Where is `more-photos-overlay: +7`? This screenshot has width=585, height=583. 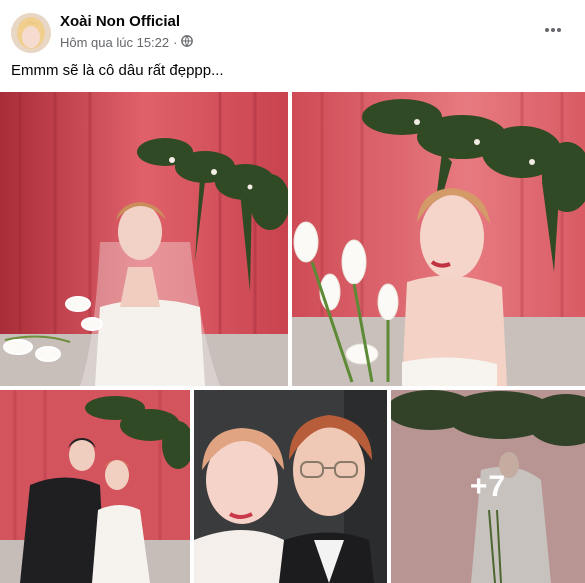 more-photos-overlay: +7 is located at coordinates (488, 486).